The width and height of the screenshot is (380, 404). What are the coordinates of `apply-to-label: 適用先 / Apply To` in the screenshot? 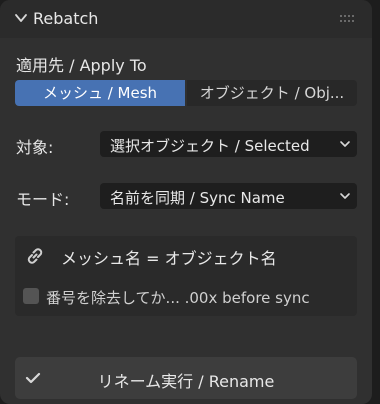 It's located at (81, 65).